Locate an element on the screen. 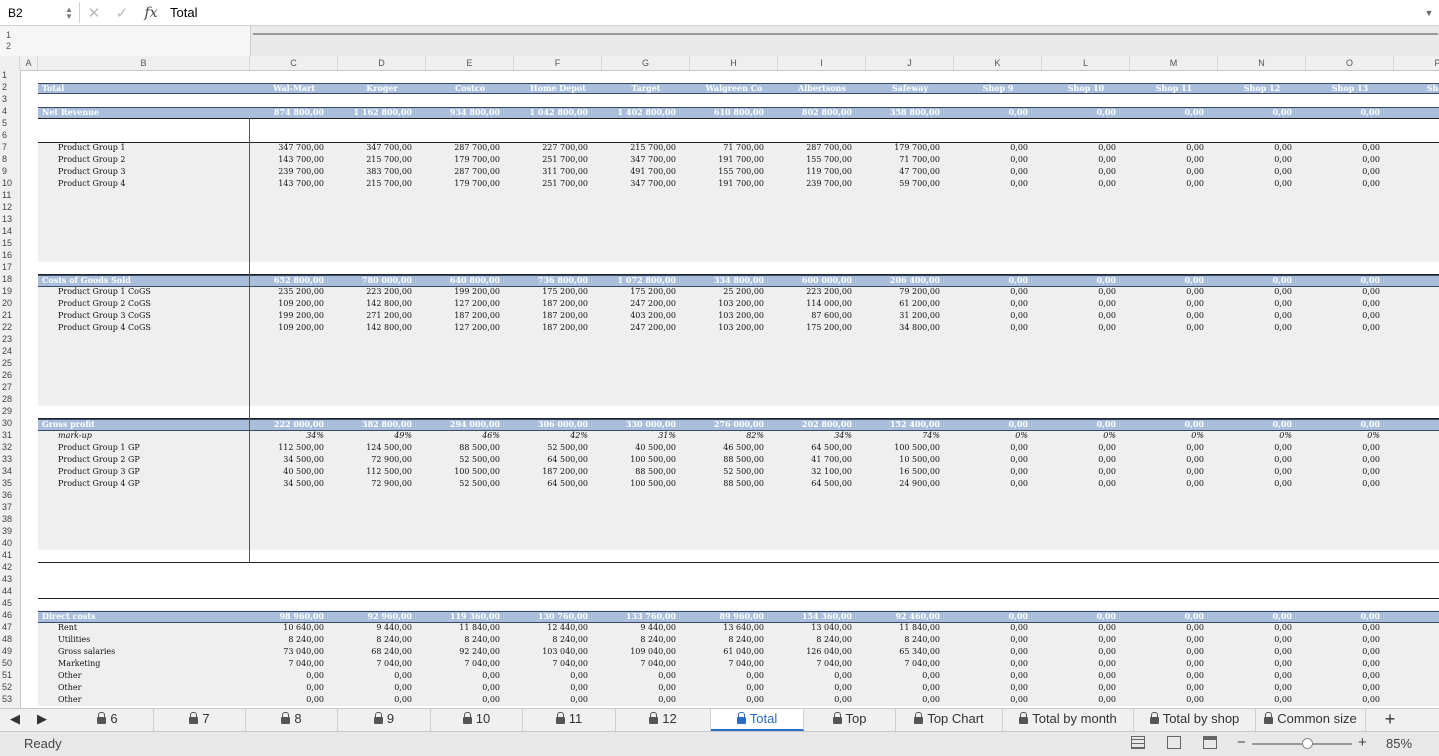  row-header: 51 is located at coordinates (10, 675).